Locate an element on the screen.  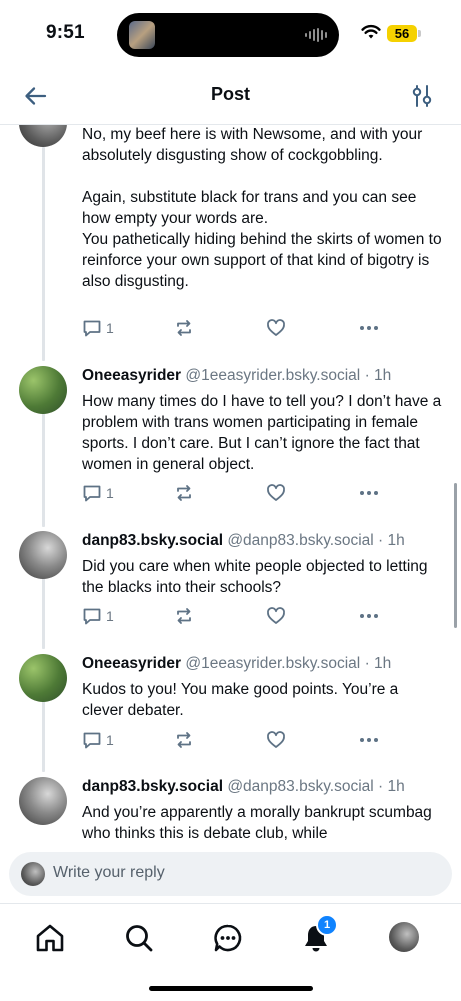
reply-input: Write your reply is located at coordinates (230, 874).